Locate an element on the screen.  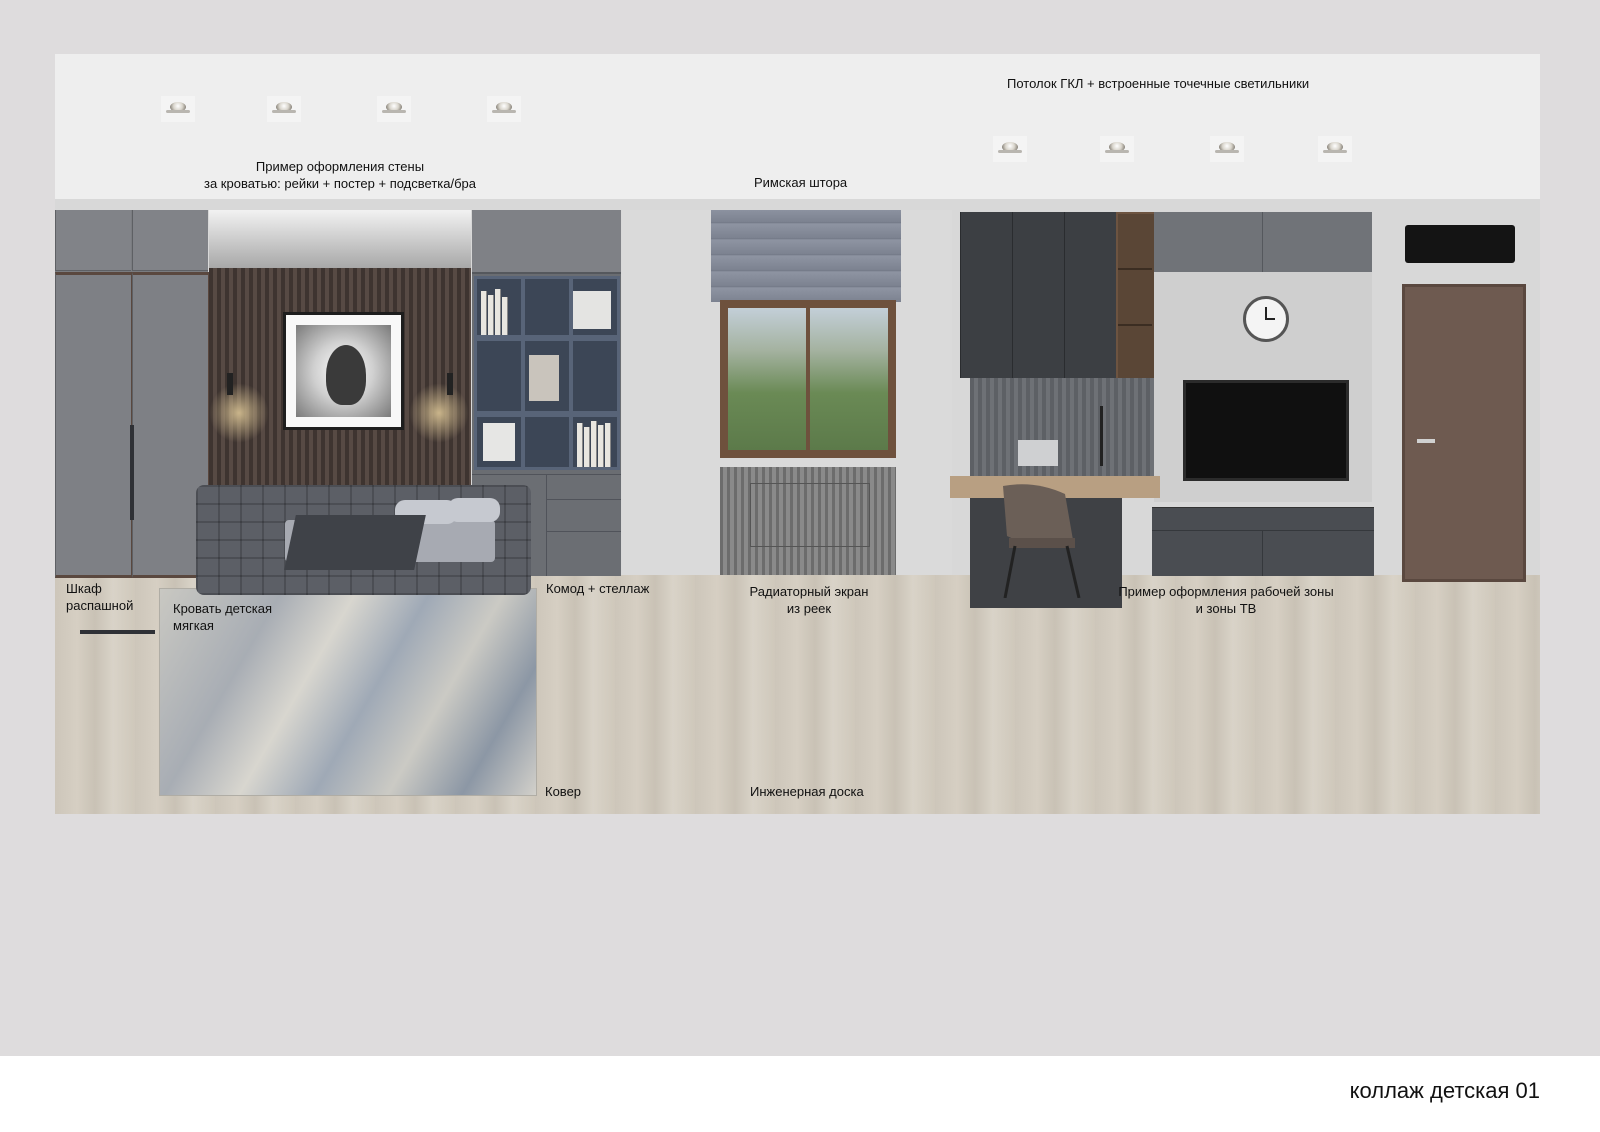
label-rug: Ковер is located at coordinates (563, 791).